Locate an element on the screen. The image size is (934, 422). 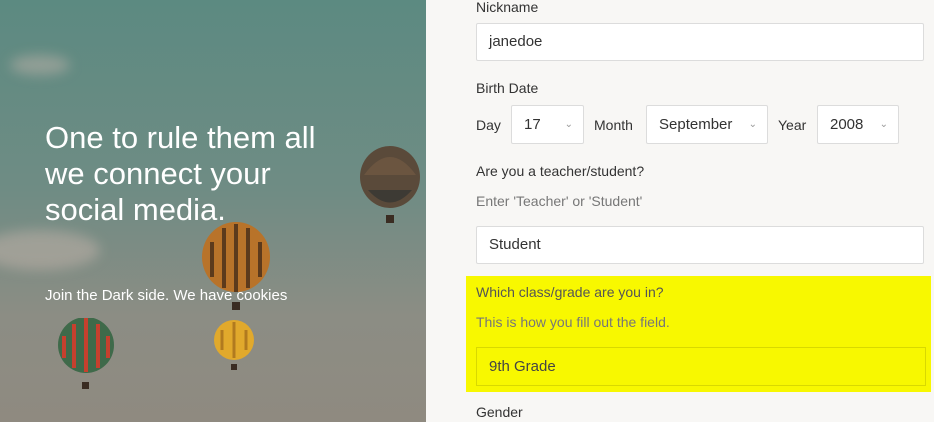
year-select-value: 2008 is located at coordinates (847, 124).